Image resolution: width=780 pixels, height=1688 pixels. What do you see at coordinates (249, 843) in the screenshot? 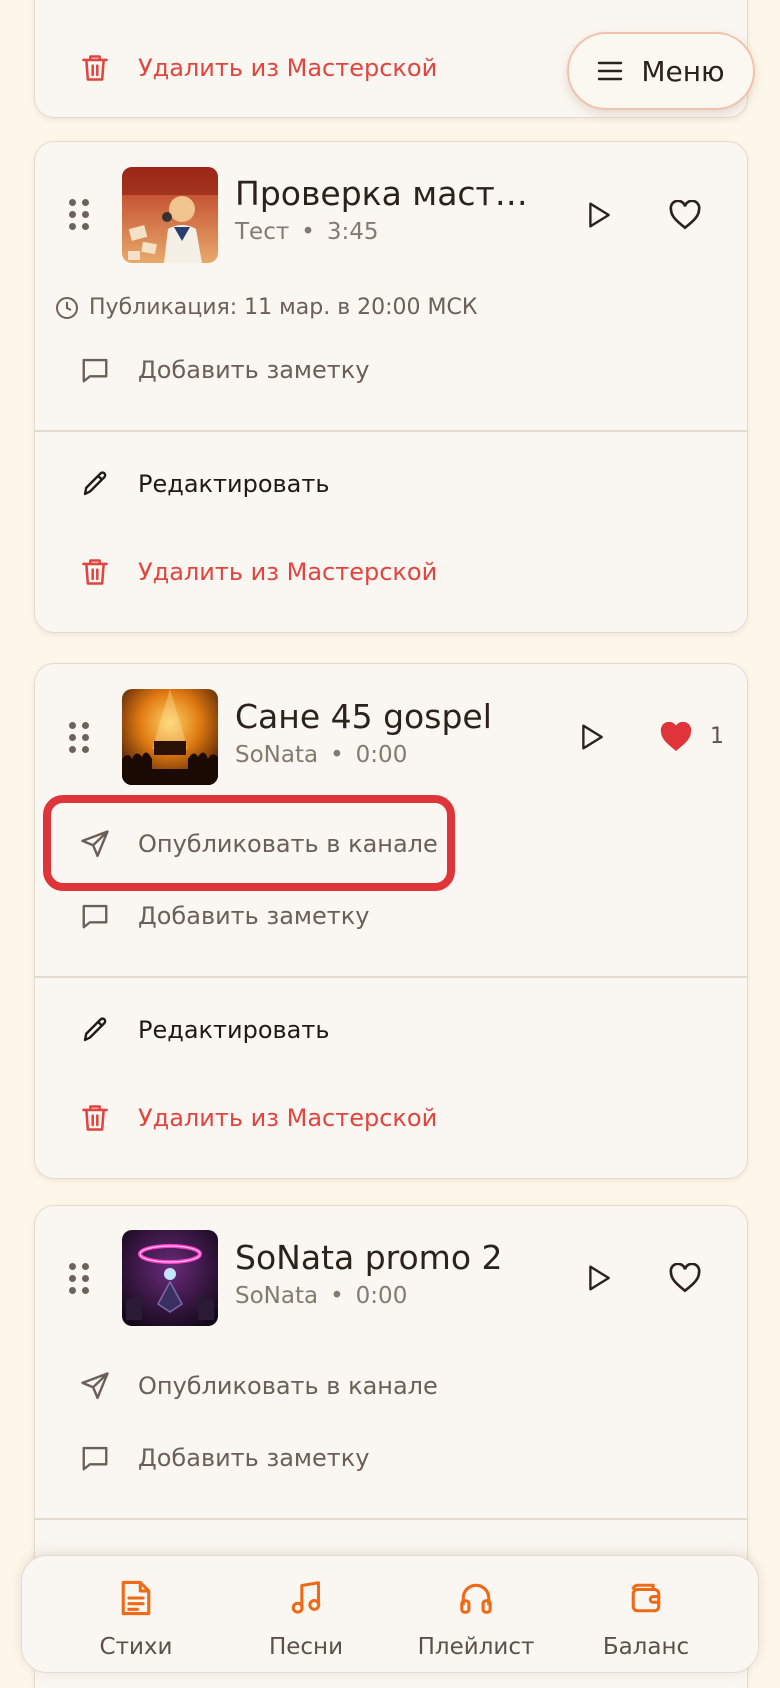
I see `highlight-box` at bounding box center [249, 843].